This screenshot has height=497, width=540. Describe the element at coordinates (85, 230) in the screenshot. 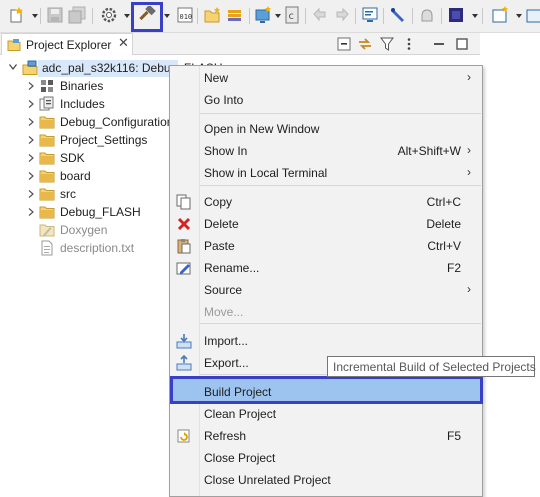

I see `tree-item: Doxygen` at that location.